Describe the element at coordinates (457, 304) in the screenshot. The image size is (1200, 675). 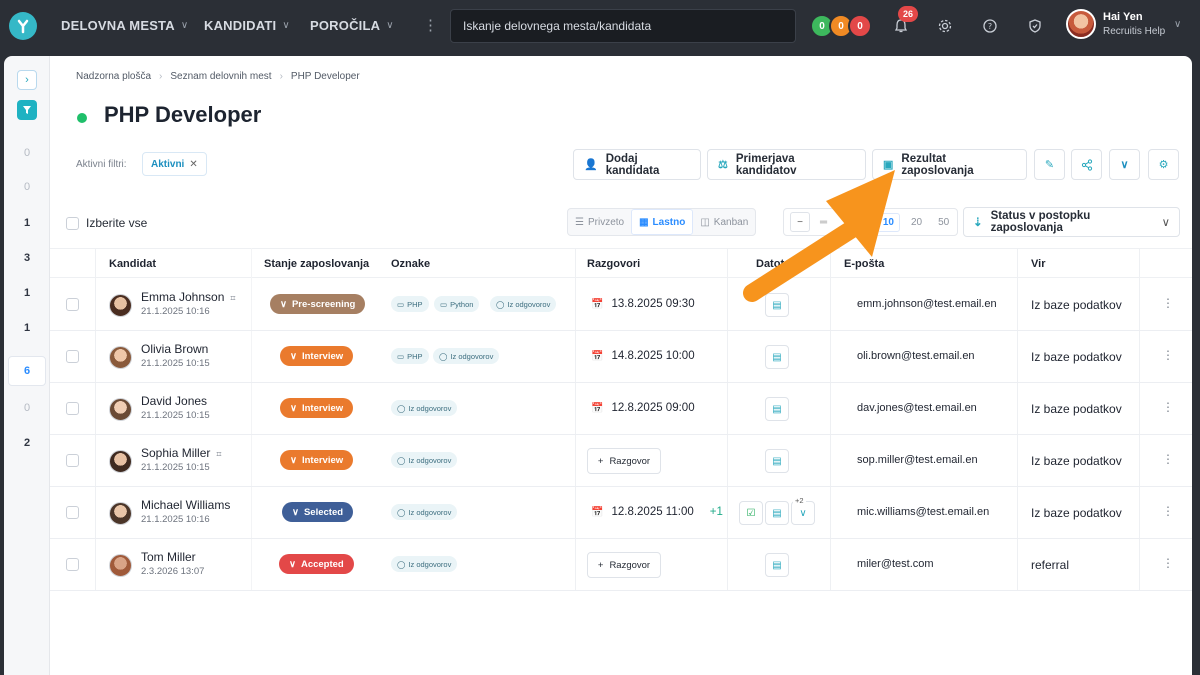
I see `tag: ▭ Python` at that location.